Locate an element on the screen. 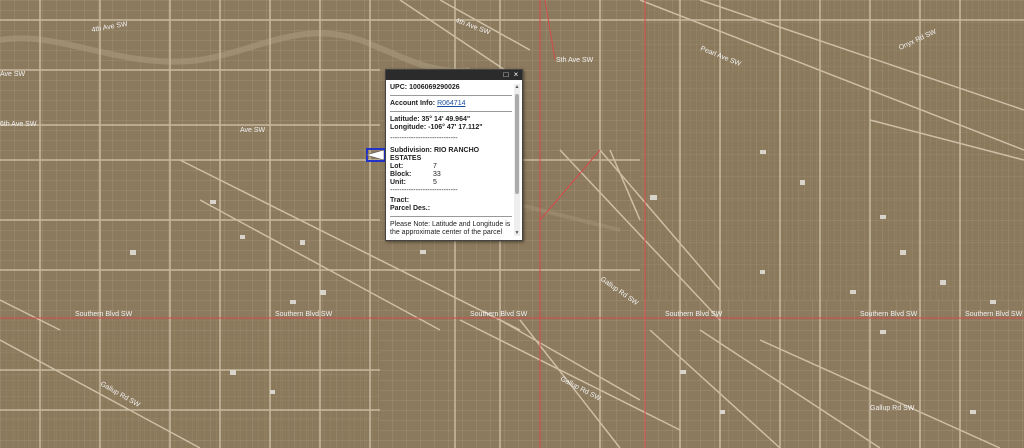 The width and height of the screenshot is (1024, 448). popup-scrollbar: ▲ ▼ is located at coordinates (517, 160).